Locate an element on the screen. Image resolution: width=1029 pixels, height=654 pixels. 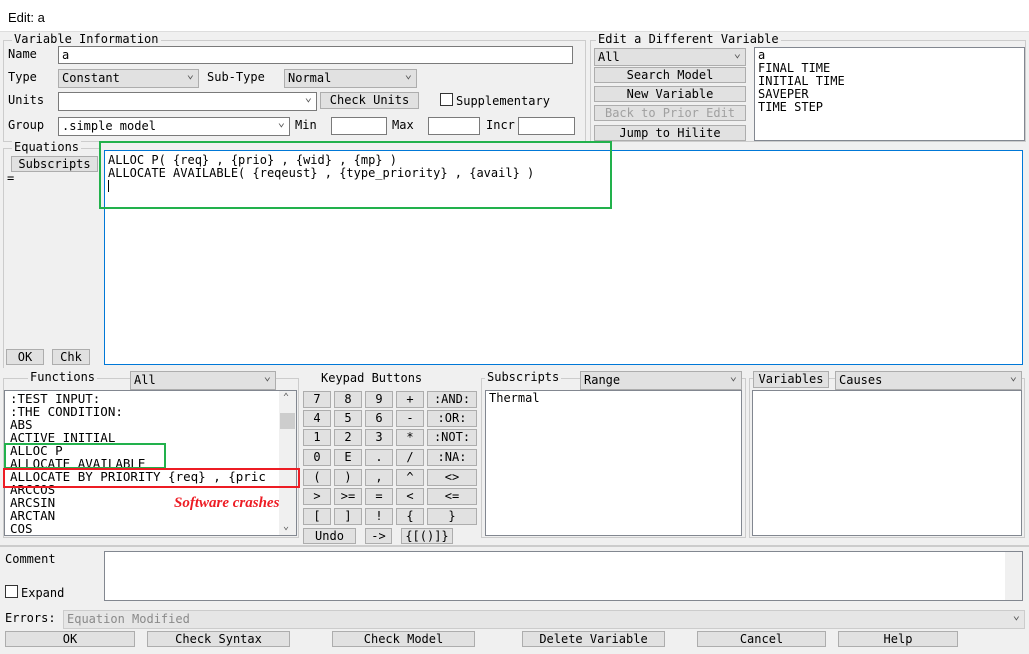
keypad-key: <= is located at coordinates (452, 496).